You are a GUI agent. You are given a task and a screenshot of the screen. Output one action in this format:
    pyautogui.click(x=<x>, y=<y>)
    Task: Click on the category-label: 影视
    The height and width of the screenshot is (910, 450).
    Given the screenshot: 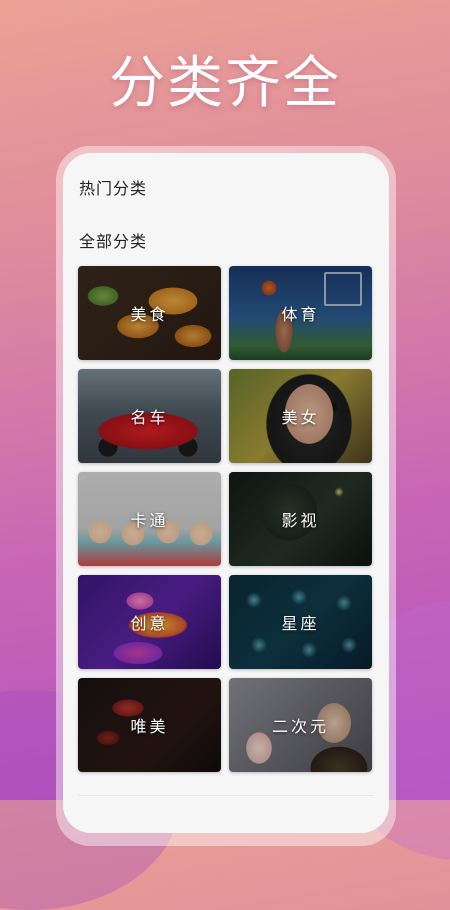 What is the action you would take?
    pyautogui.click(x=300, y=520)
    